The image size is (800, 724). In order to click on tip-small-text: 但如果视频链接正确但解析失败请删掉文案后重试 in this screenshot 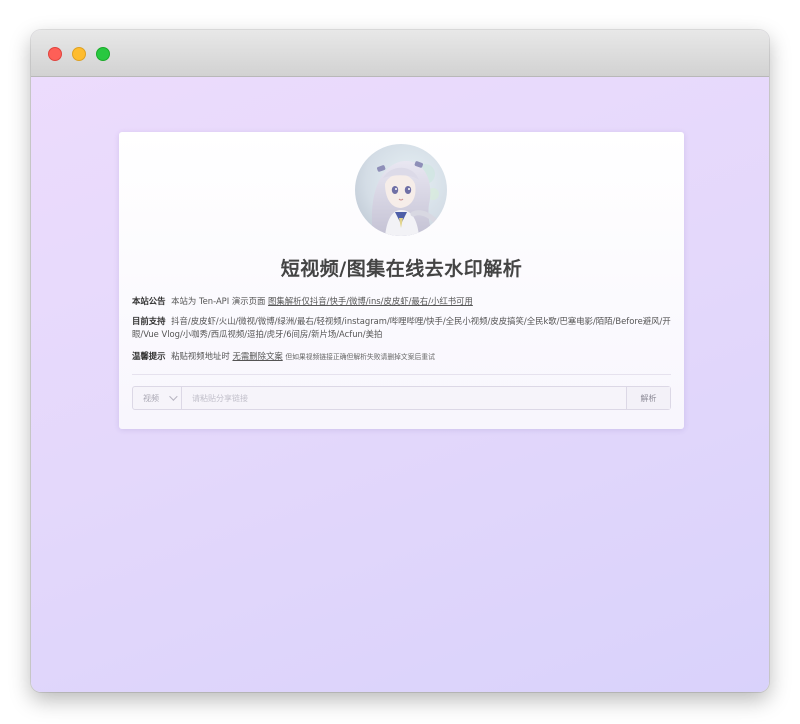, I will do `click(360, 357)`.